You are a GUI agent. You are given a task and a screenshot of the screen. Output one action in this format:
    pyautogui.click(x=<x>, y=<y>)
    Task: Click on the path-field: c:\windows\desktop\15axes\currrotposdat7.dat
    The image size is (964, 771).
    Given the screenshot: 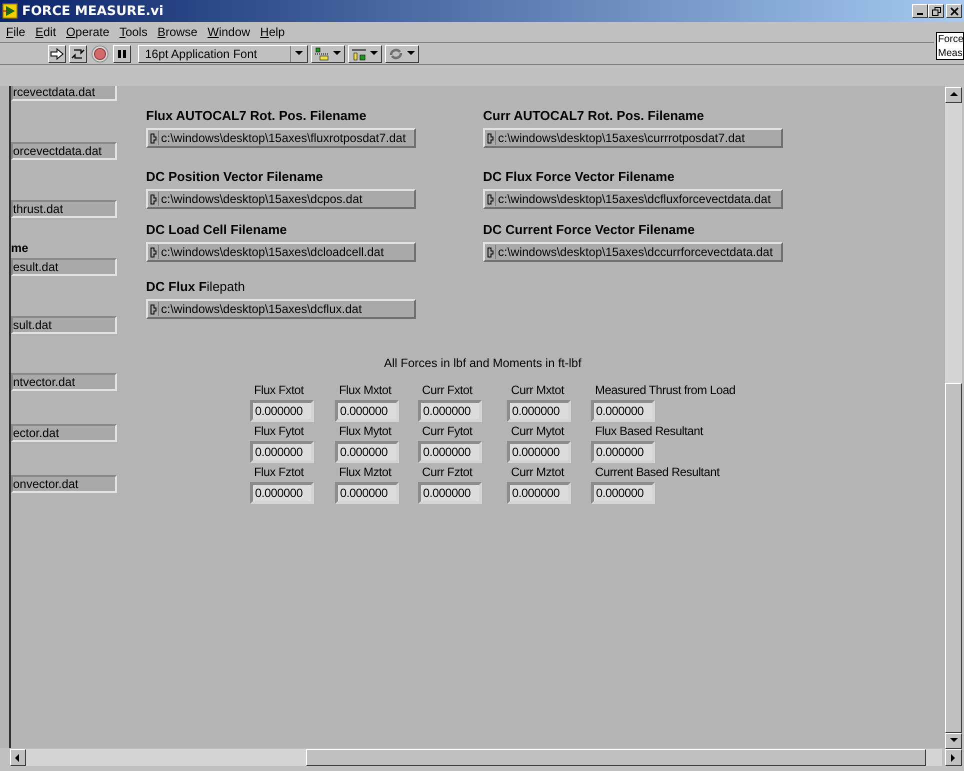 What is the action you would take?
    pyautogui.click(x=633, y=138)
    